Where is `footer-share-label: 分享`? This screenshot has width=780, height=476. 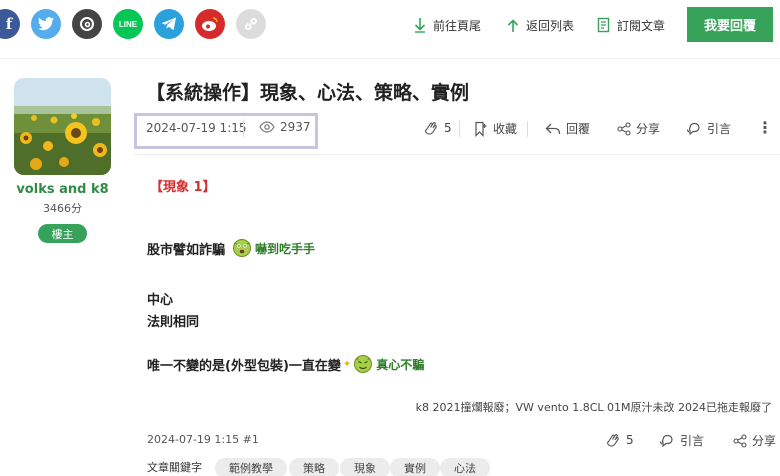
footer-share-label: 分享 is located at coordinates (764, 441).